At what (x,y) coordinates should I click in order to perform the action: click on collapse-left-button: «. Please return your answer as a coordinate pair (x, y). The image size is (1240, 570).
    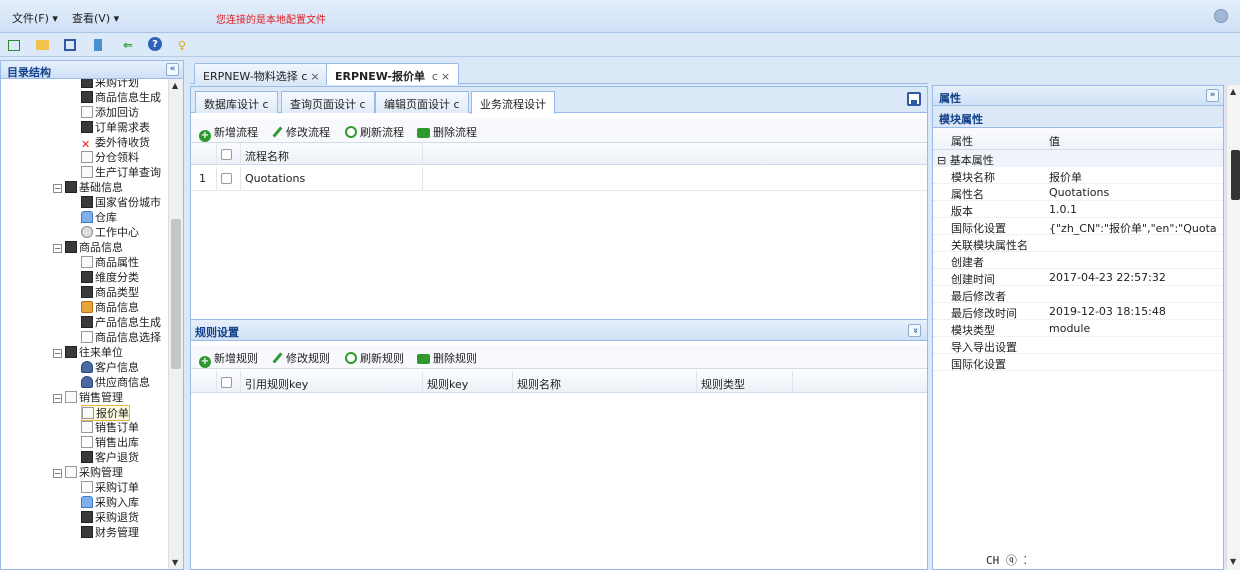
    Looking at the image, I should click on (172, 69).